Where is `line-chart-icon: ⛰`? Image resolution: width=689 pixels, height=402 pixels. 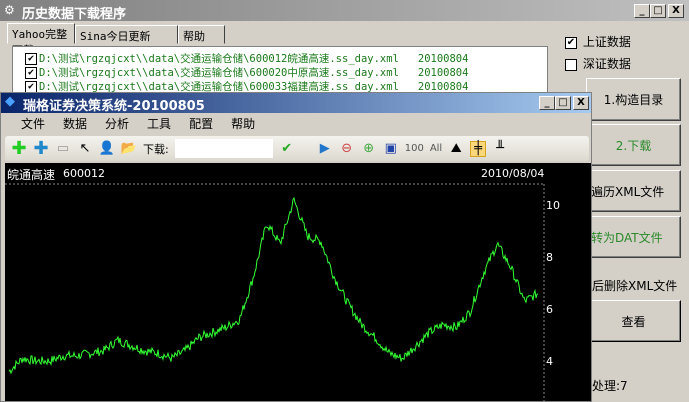 line-chart-icon: ⛰ is located at coordinates (456, 149).